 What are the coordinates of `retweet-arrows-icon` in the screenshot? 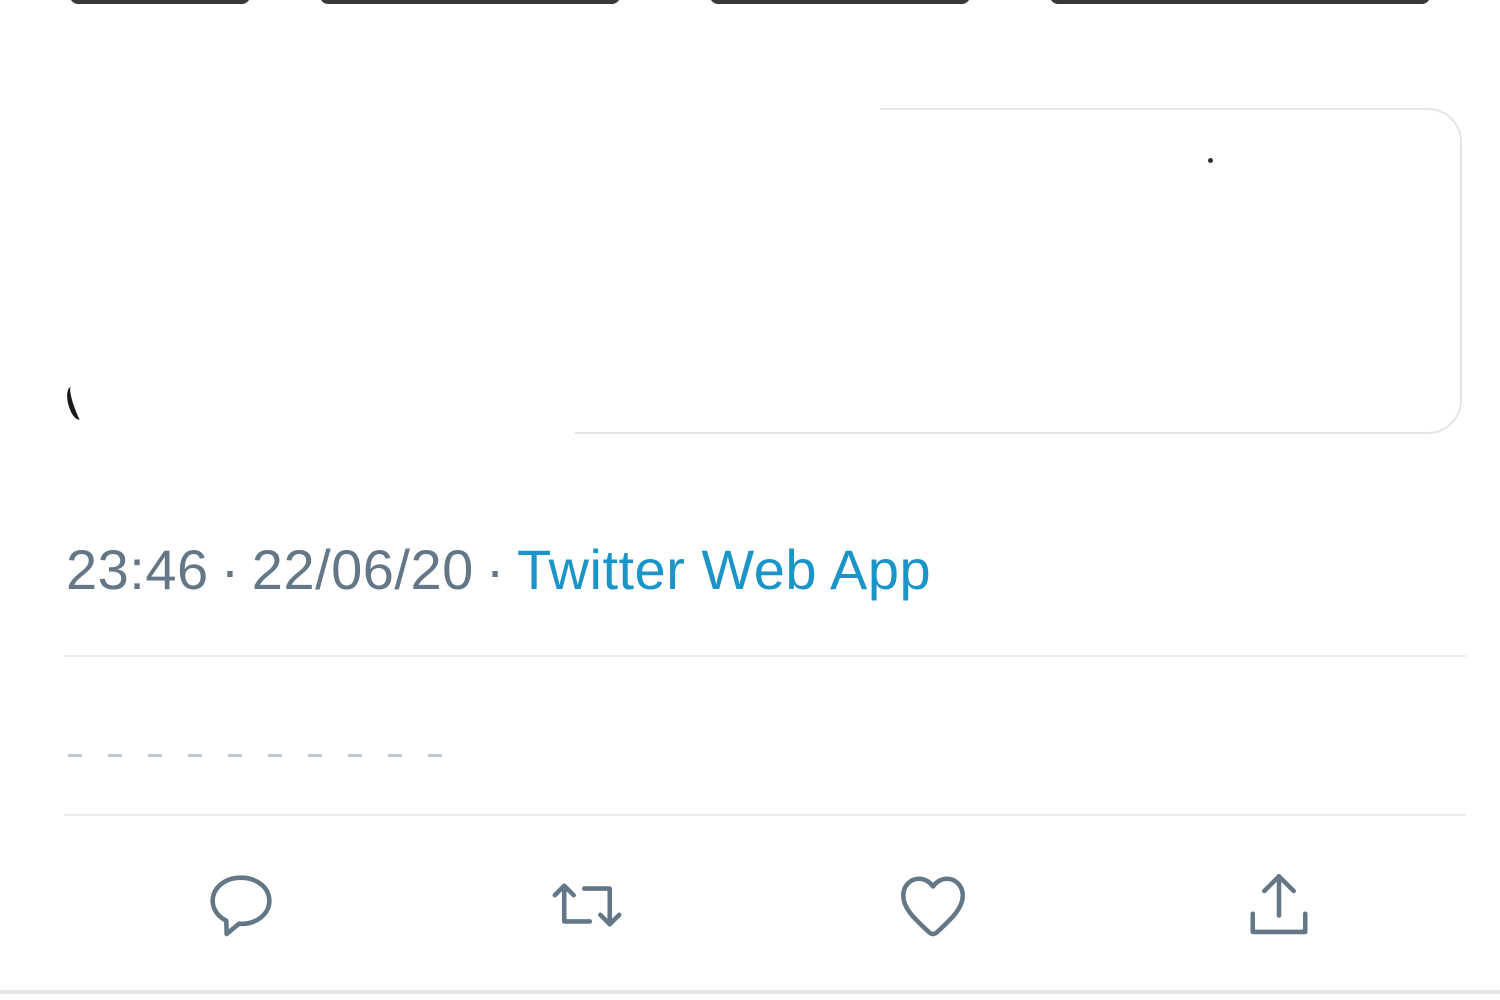 It's located at (587, 905).